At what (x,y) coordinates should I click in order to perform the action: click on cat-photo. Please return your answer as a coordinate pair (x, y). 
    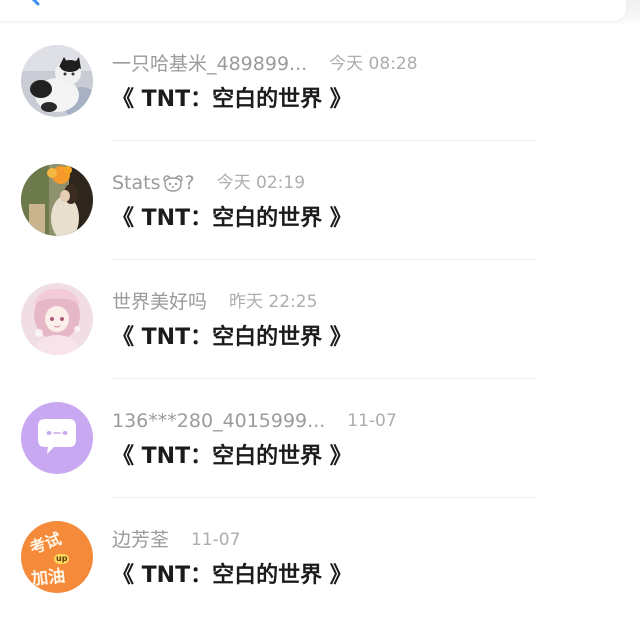
    Looking at the image, I should click on (57, 81).